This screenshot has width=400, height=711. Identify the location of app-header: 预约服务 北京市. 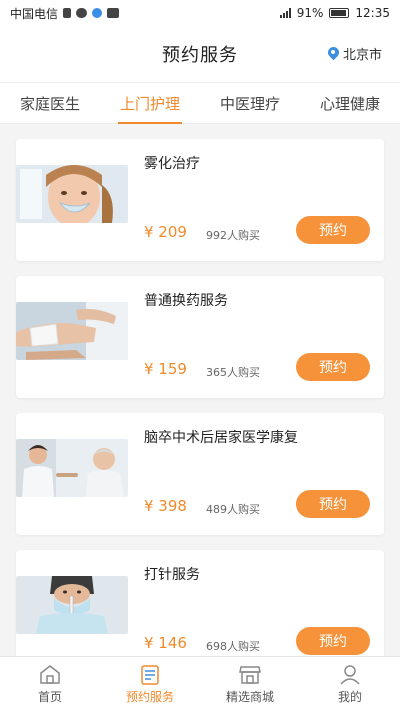
(200, 54).